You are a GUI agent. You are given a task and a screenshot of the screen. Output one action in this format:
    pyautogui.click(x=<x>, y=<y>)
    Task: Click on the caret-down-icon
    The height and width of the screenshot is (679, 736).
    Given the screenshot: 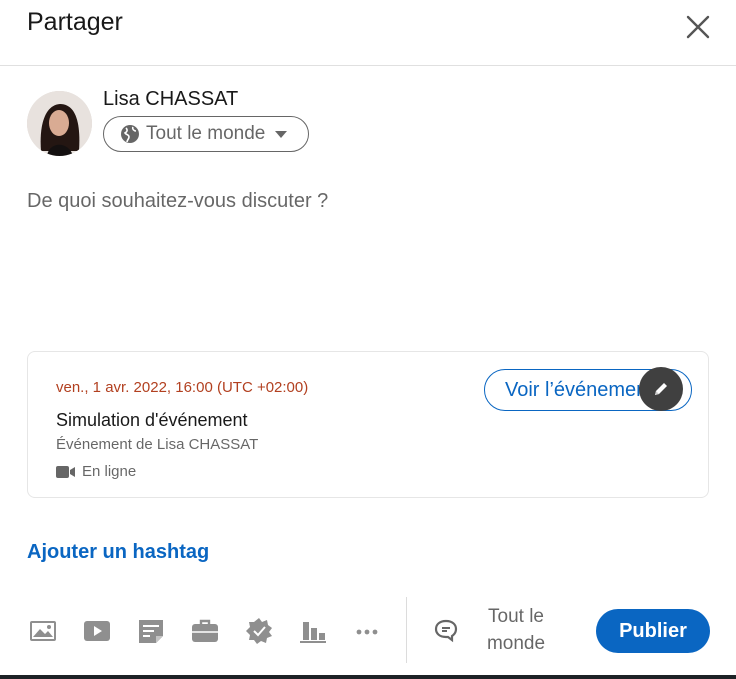 What is the action you would take?
    pyautogui.click(x=281, y=134)
    